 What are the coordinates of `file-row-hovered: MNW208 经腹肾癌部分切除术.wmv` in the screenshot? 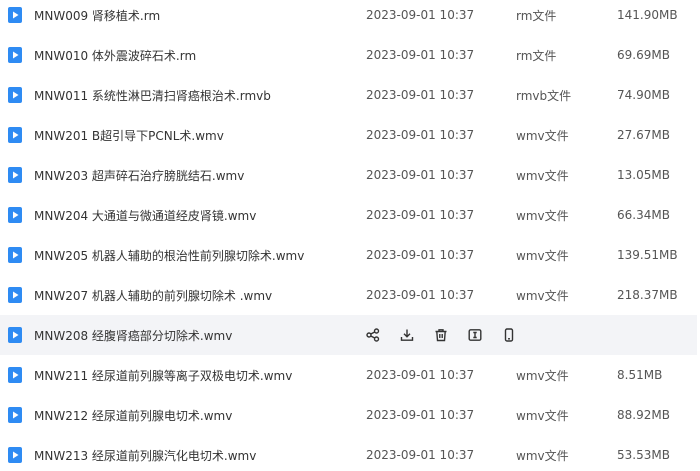 It's located at (348, 335).